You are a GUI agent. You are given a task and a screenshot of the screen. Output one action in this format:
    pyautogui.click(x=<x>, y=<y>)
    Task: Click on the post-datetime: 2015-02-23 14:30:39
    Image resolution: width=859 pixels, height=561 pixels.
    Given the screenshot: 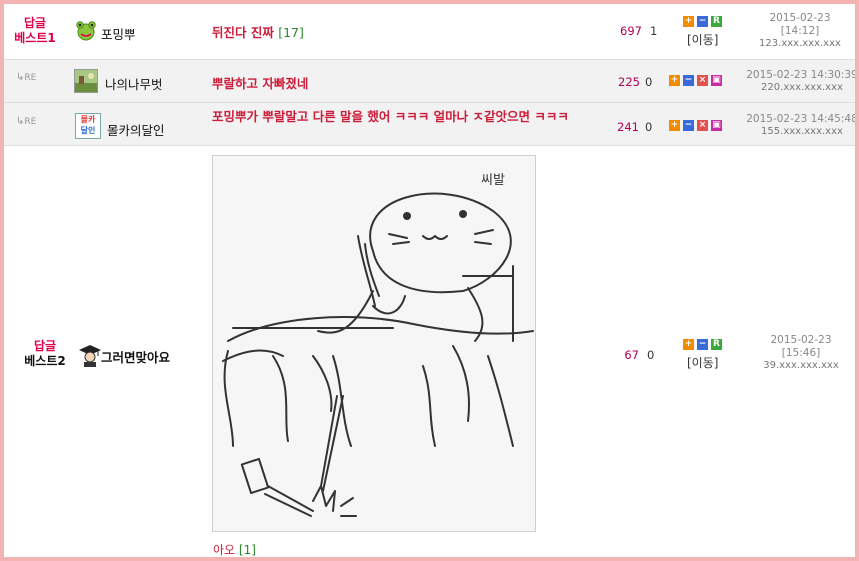 What is the action you would take?
    pyautogui.click(x=802, y=75)
    